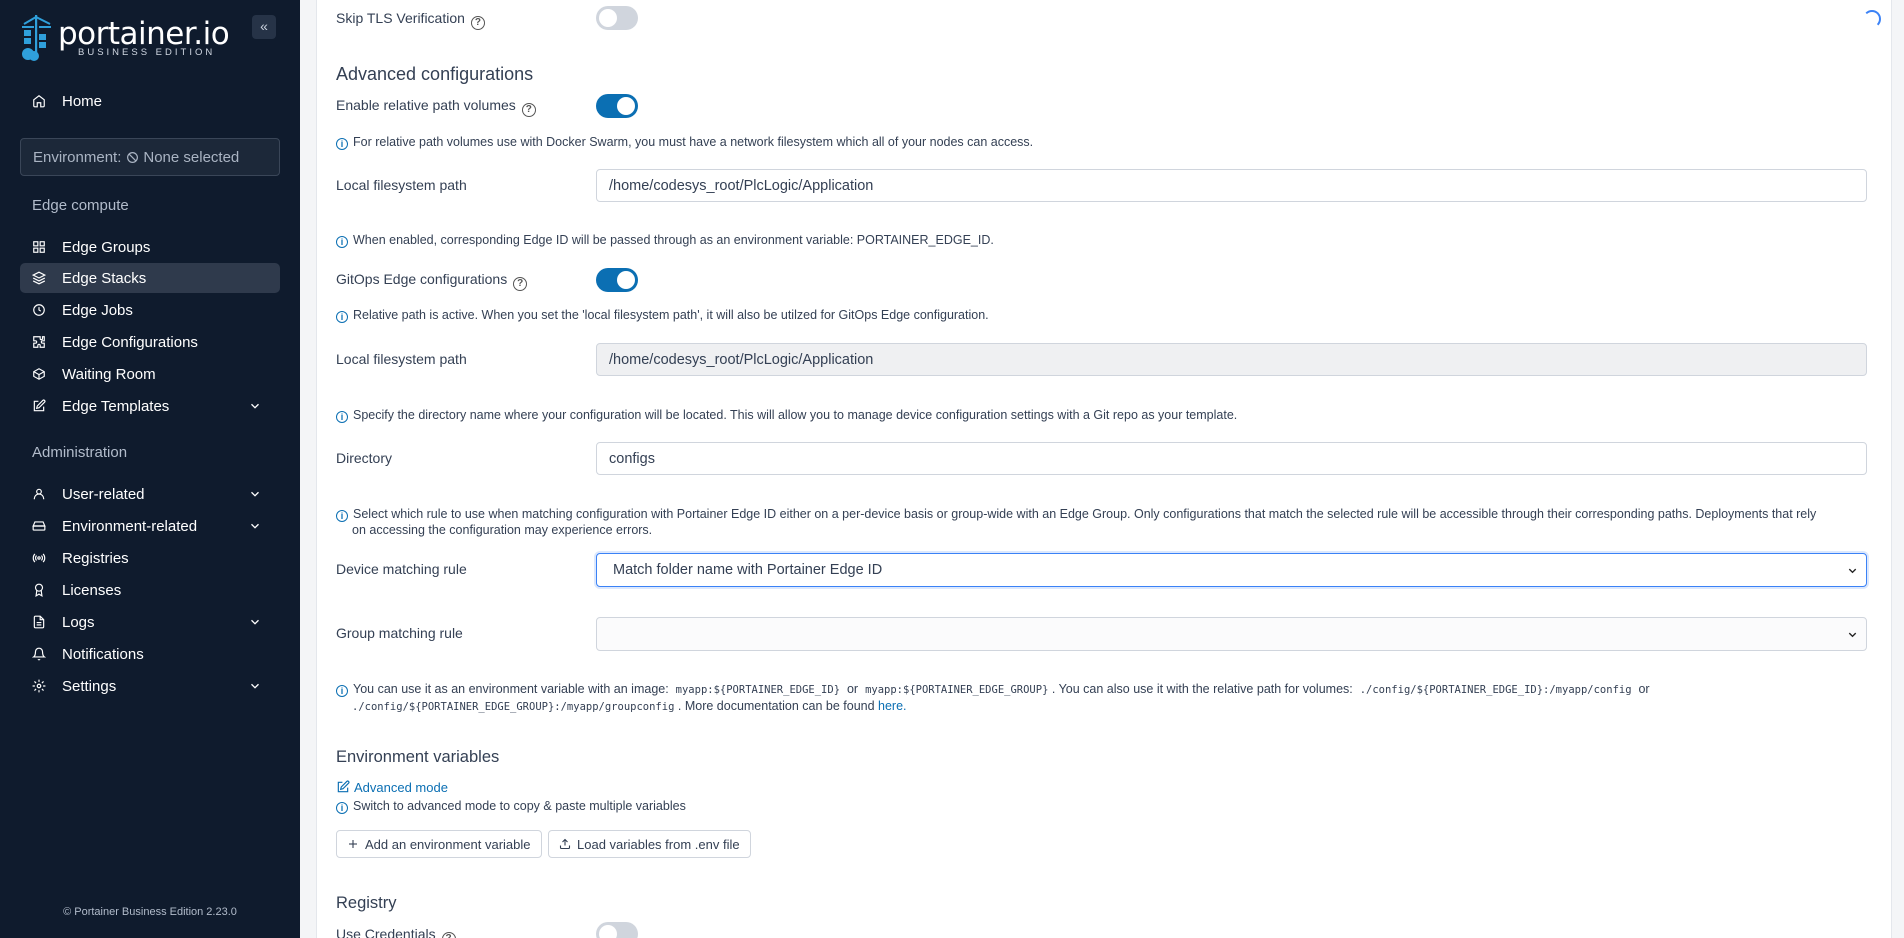 The width and height of the screenshot is (1904, 938). Describe the element at coordinates (150, 247) in the screenshot. I see `sidebar-item-edge-groups: Edge Groups` at that location.